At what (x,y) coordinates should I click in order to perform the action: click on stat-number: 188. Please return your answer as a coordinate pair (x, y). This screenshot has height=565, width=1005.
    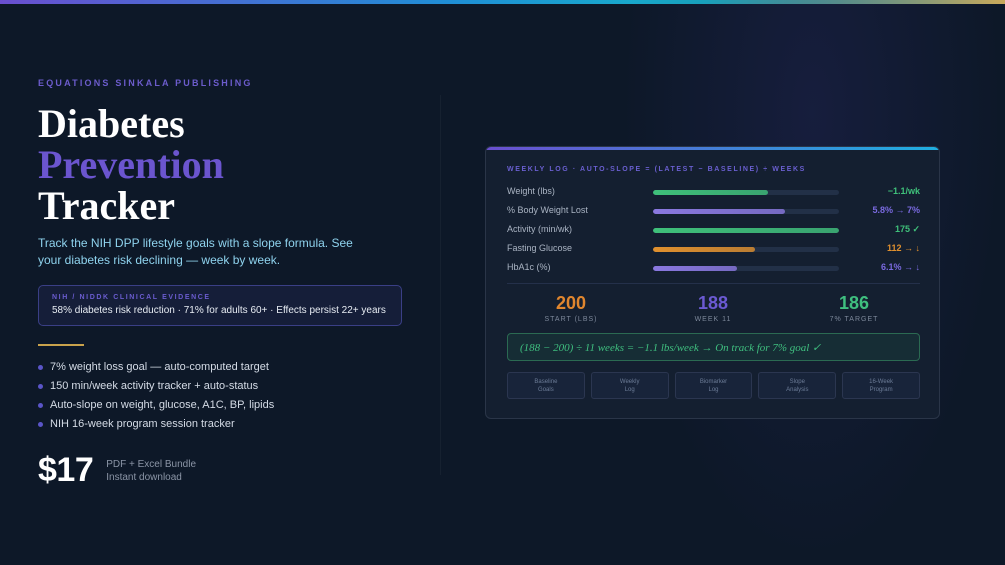
    Looking at the image, I should click on (713, 303).